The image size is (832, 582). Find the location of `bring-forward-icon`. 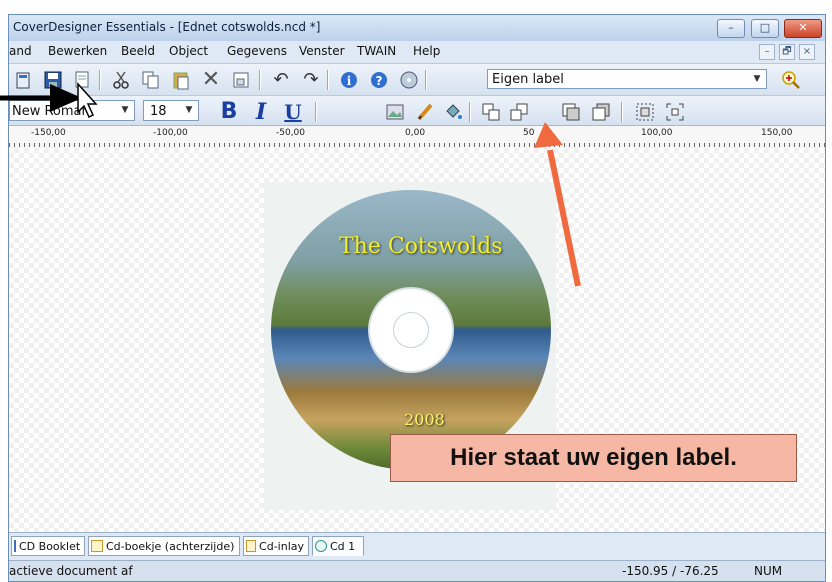

bring-forward-icon is located at coordinates (491, 112).